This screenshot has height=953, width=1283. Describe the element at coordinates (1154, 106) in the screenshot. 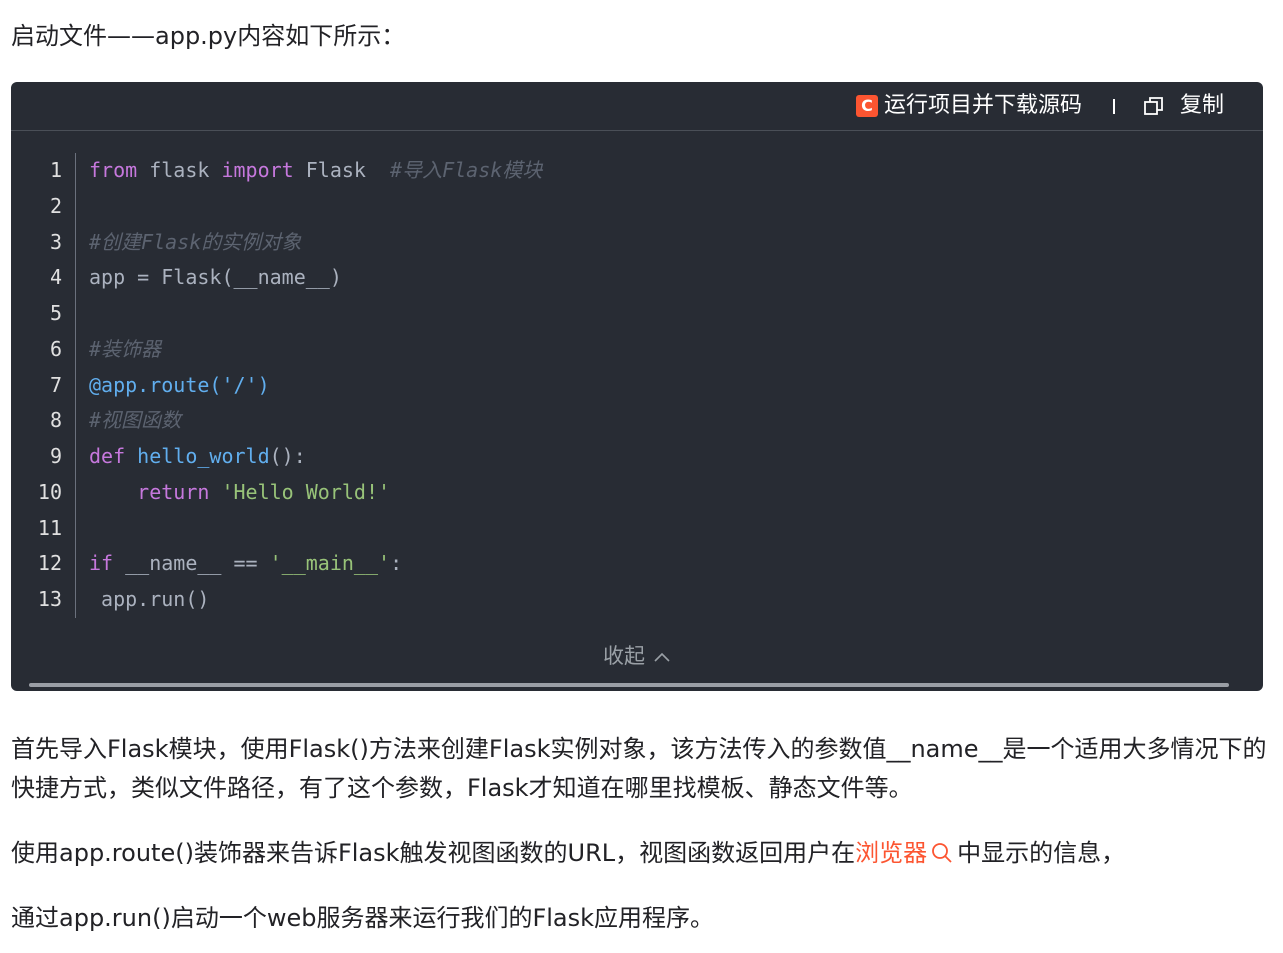

I see `copy-icon` at that location.